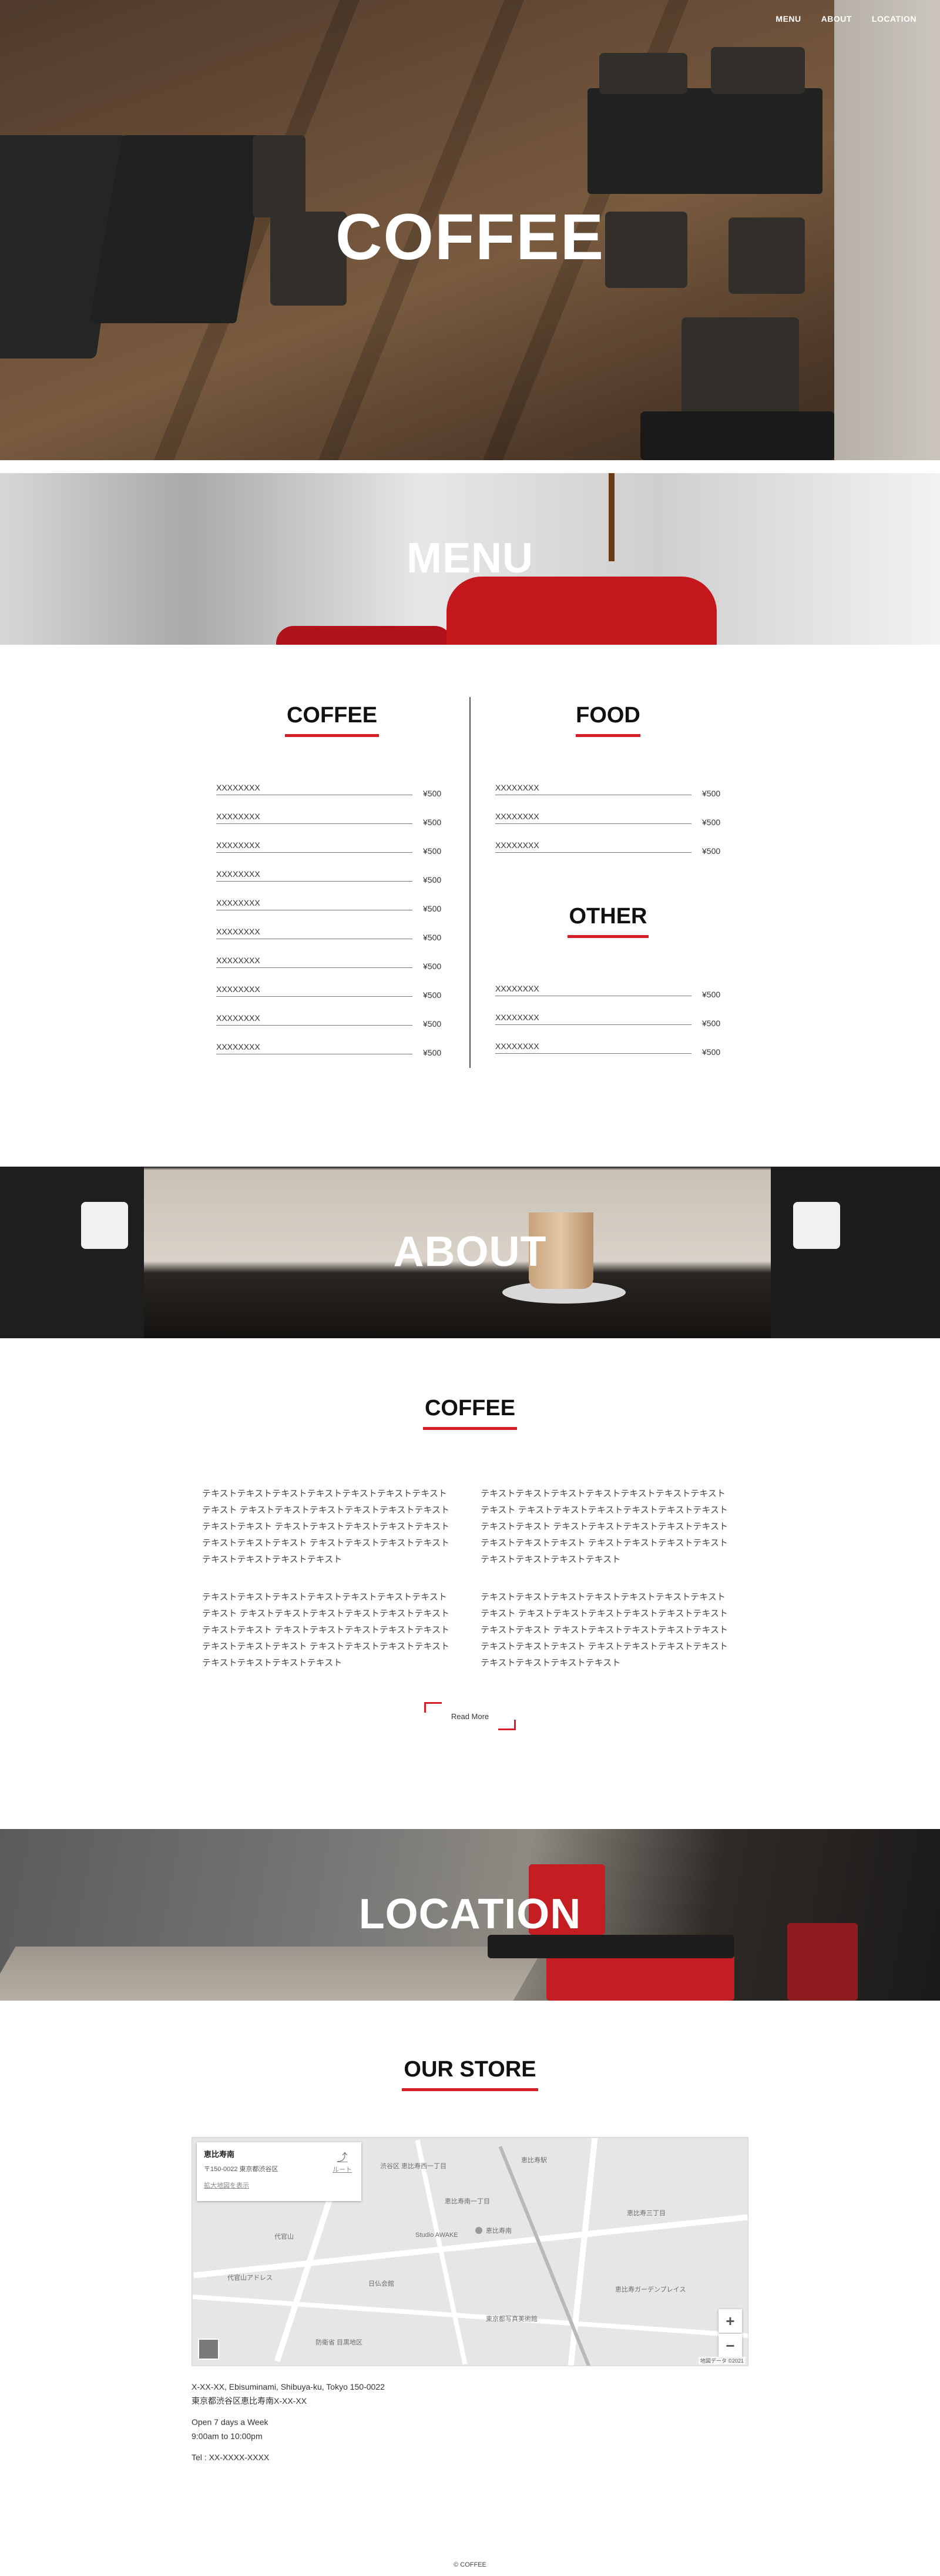 The image size is (940, 2576). Describe the element at coordinates (342, 2157) in the screenshot. I see `directions-icon: ⤴` at that location.